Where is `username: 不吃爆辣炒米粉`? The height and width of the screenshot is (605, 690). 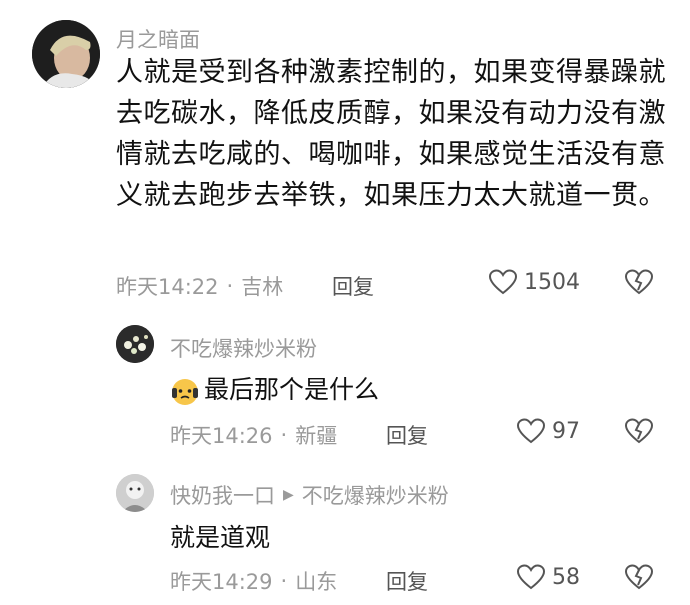
username: 不吃爆辣炒米粉 is located at coordinates (243, 348).